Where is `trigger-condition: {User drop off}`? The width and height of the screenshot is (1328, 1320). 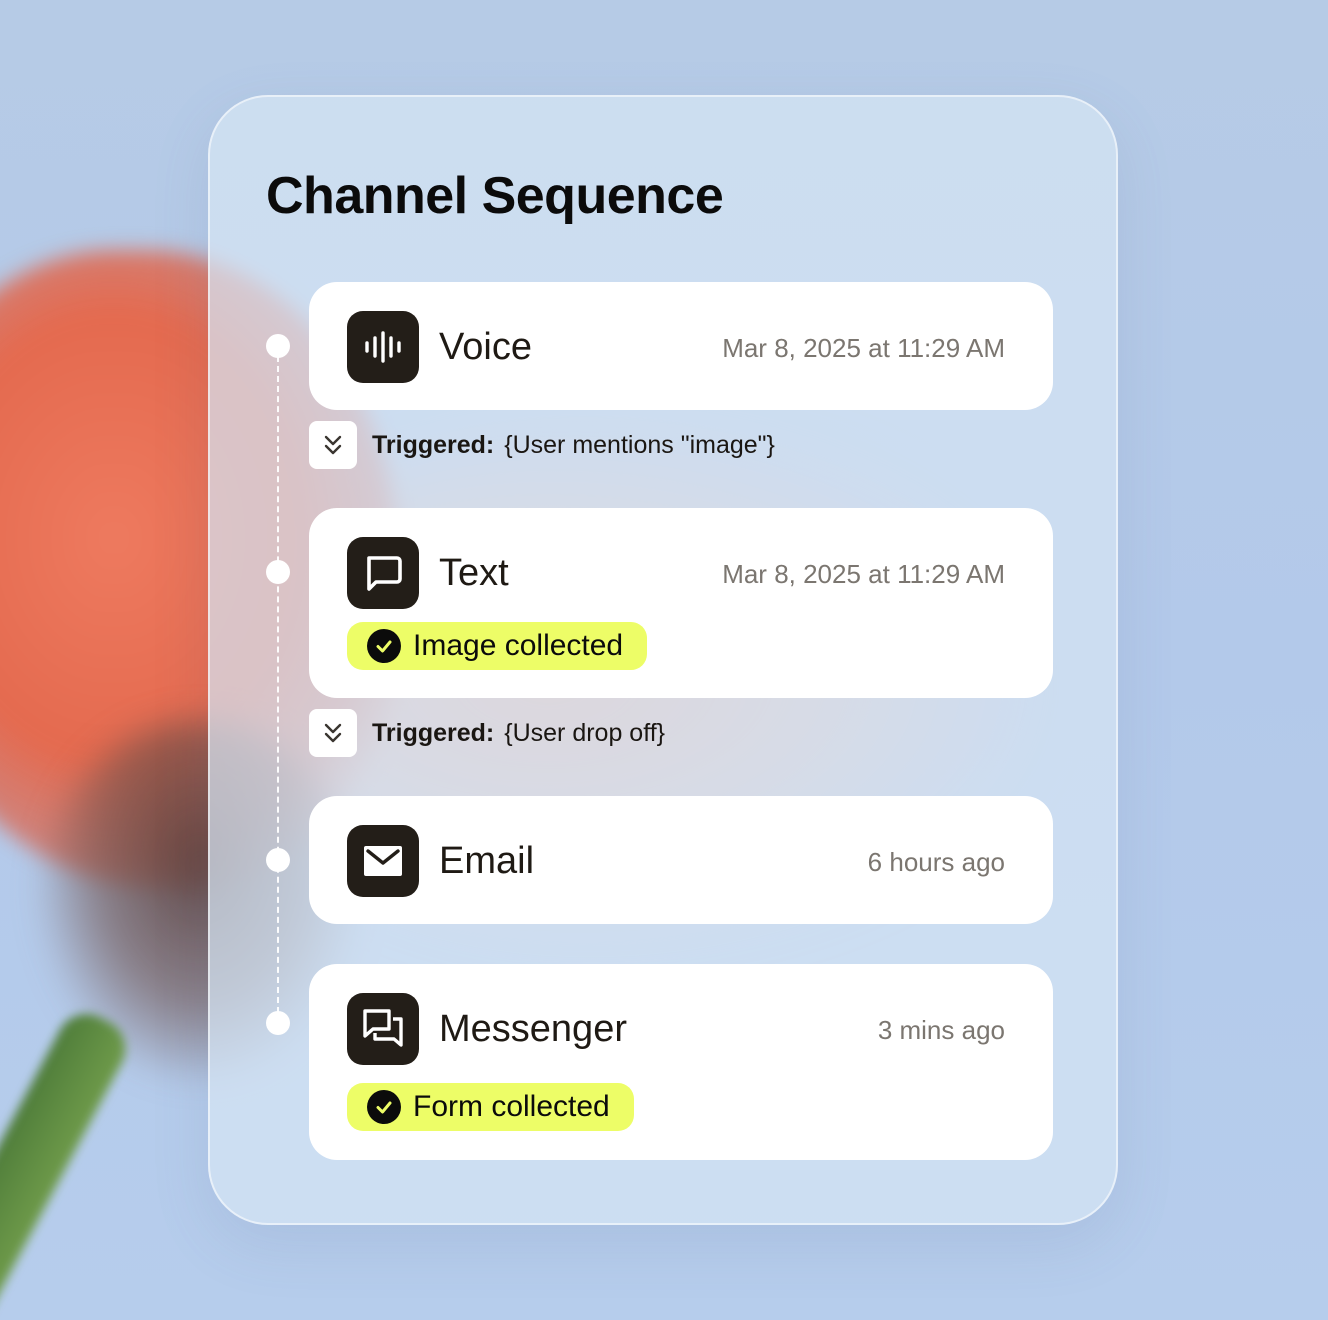
trigger-condition: {User drop off} is located at coordinates (585, 732).